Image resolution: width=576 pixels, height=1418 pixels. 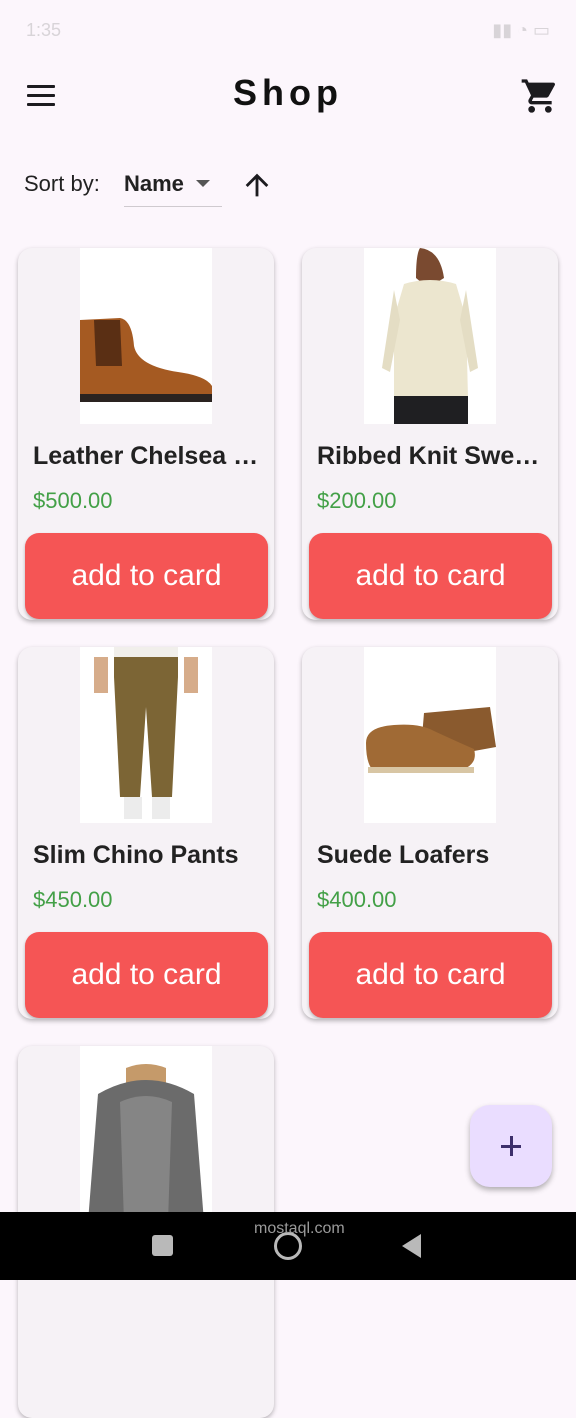 What do you see at coordinates (430, 833) in the screenshot?
I see `product-card: Suede Loafers $400.00 add to card` at bounding box center [430, 833].